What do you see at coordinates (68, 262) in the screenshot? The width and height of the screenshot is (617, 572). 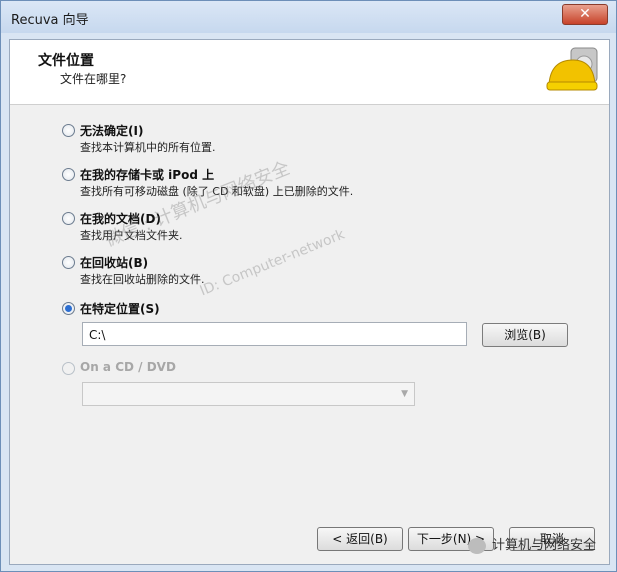 I see `radio-recycle-bin` at bounding box center [68, 262].